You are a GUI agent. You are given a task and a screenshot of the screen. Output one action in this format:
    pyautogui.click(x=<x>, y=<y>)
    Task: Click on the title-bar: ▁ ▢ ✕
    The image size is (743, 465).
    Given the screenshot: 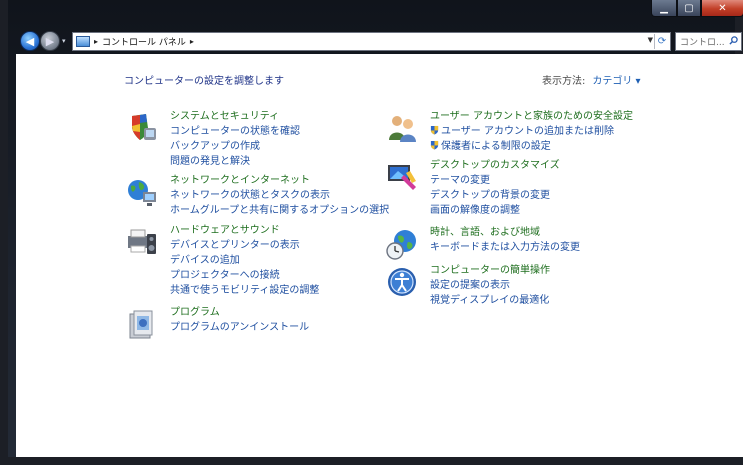 What is the action you would take?
    pyautogui.click(x=375, y=11)
    